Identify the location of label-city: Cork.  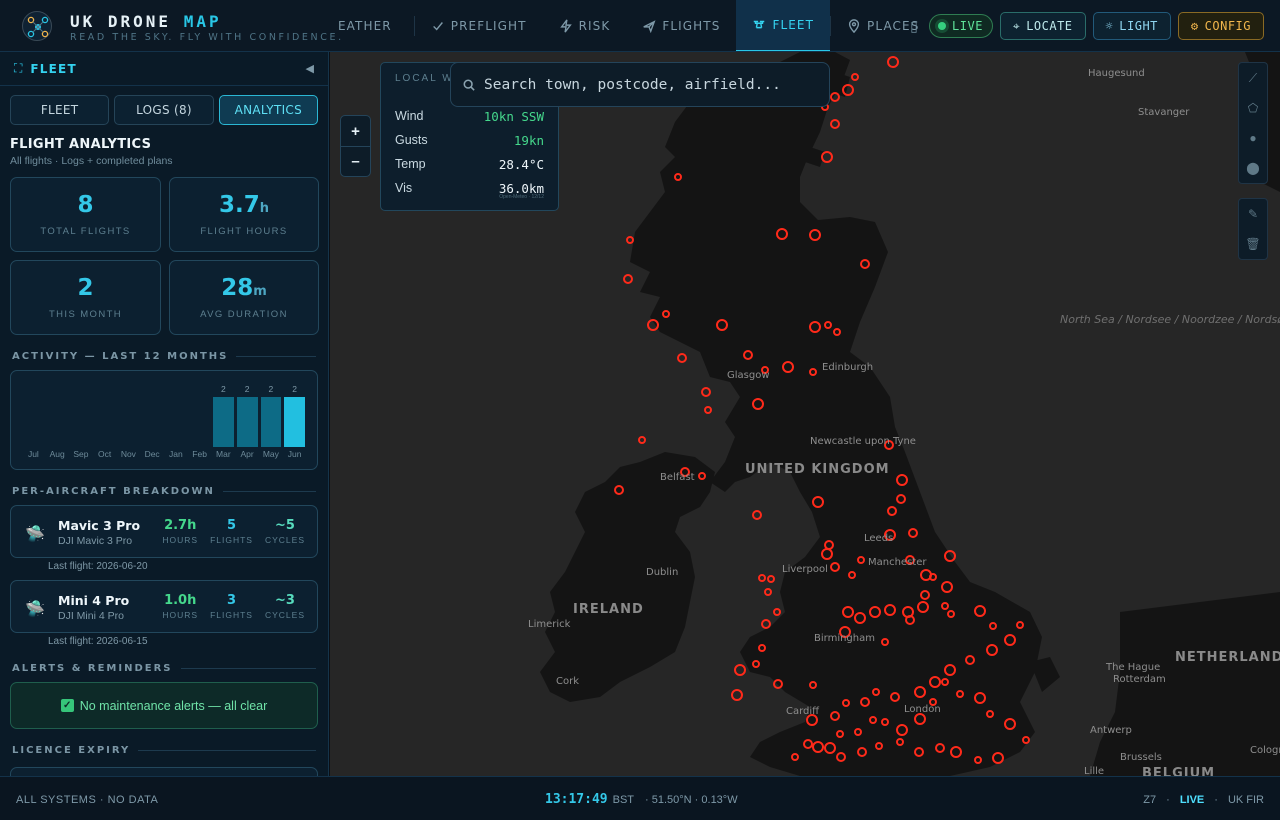
(568, 681).